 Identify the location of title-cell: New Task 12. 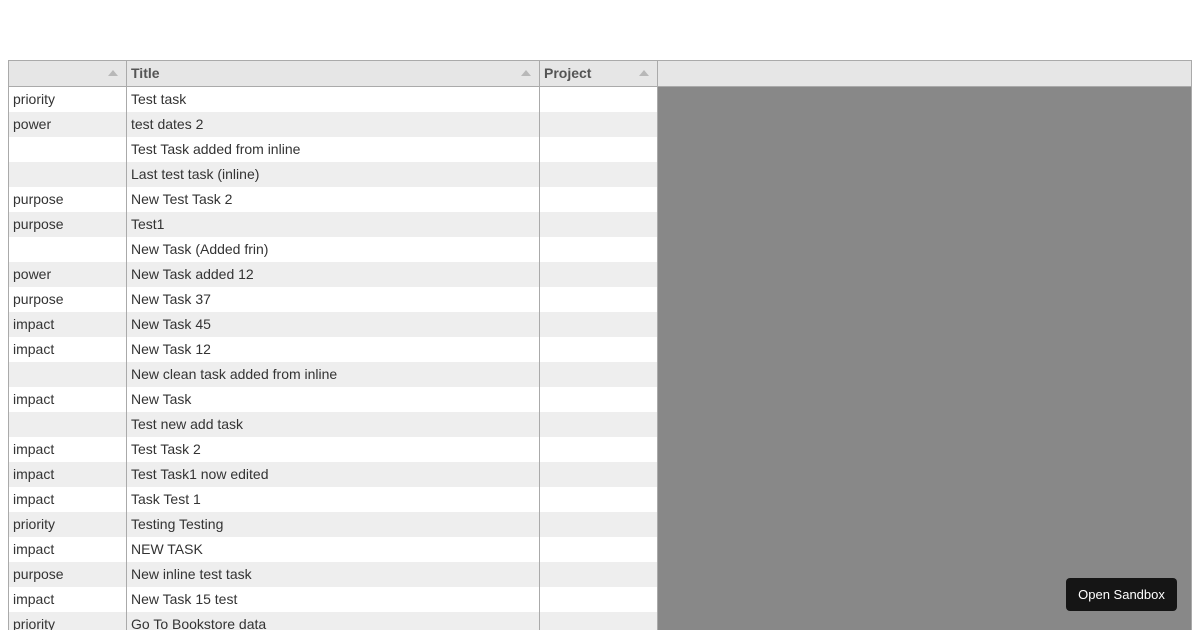
(333, 349).